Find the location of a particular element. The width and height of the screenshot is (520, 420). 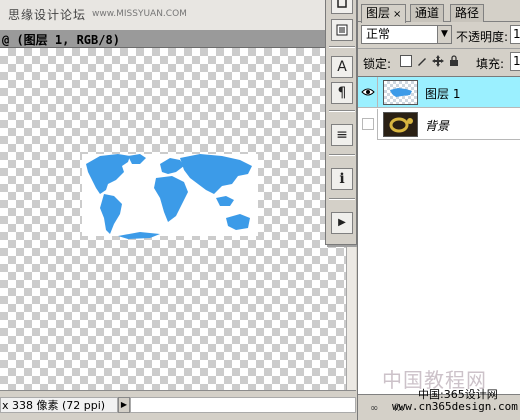

layer-row: 图层 1 is located at coordinates (439, 92).